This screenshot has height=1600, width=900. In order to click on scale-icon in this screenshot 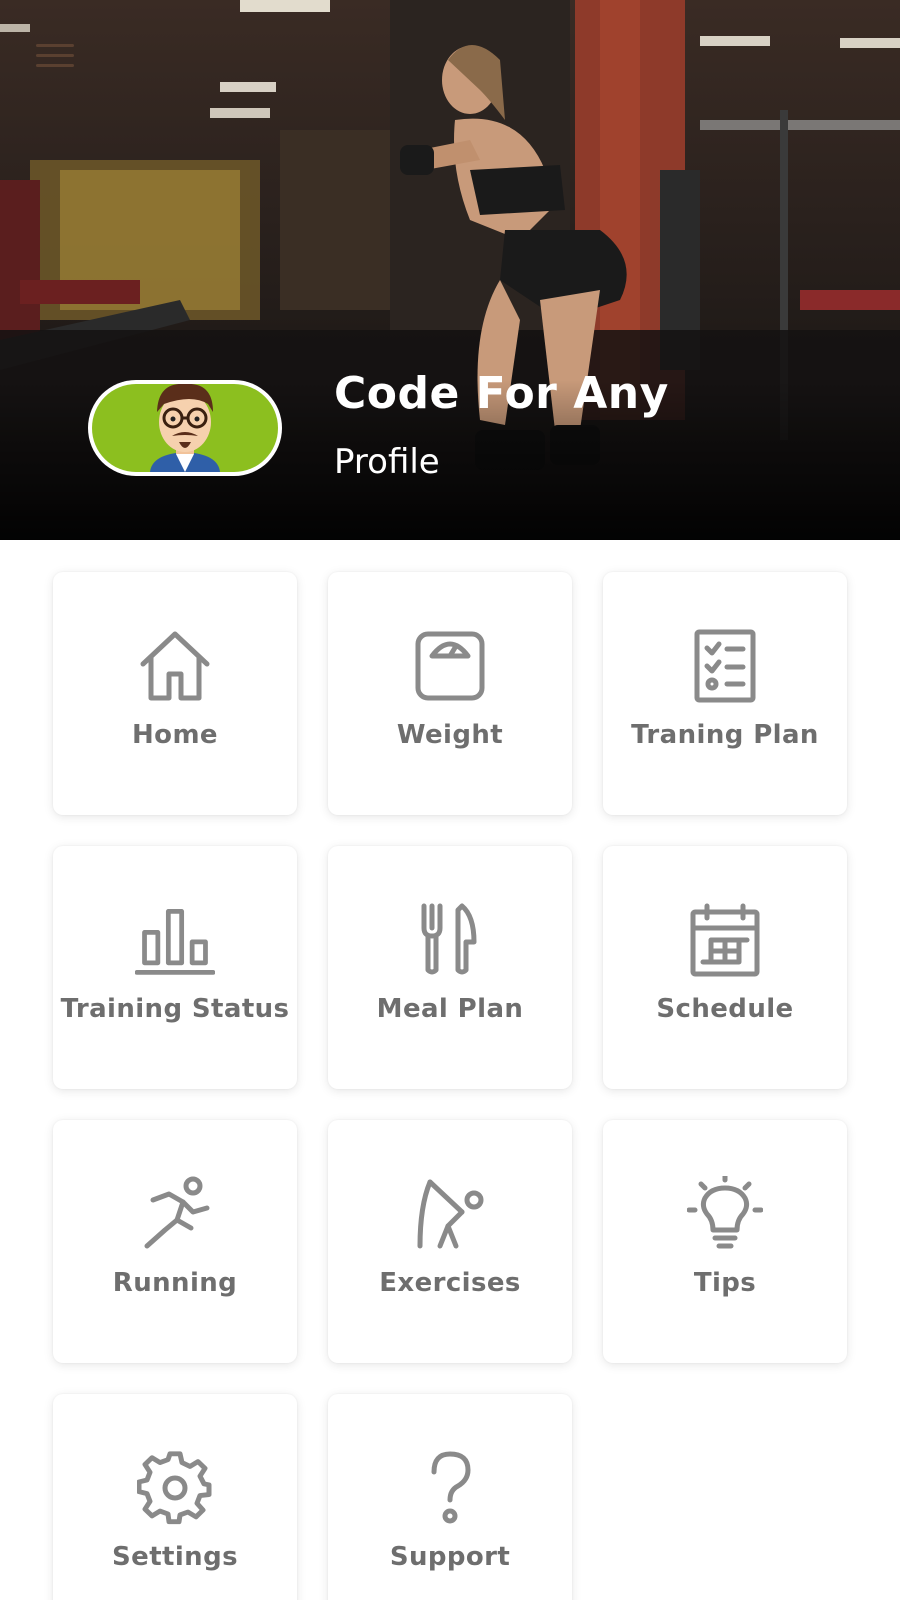, I will do `click(450, 666)`.